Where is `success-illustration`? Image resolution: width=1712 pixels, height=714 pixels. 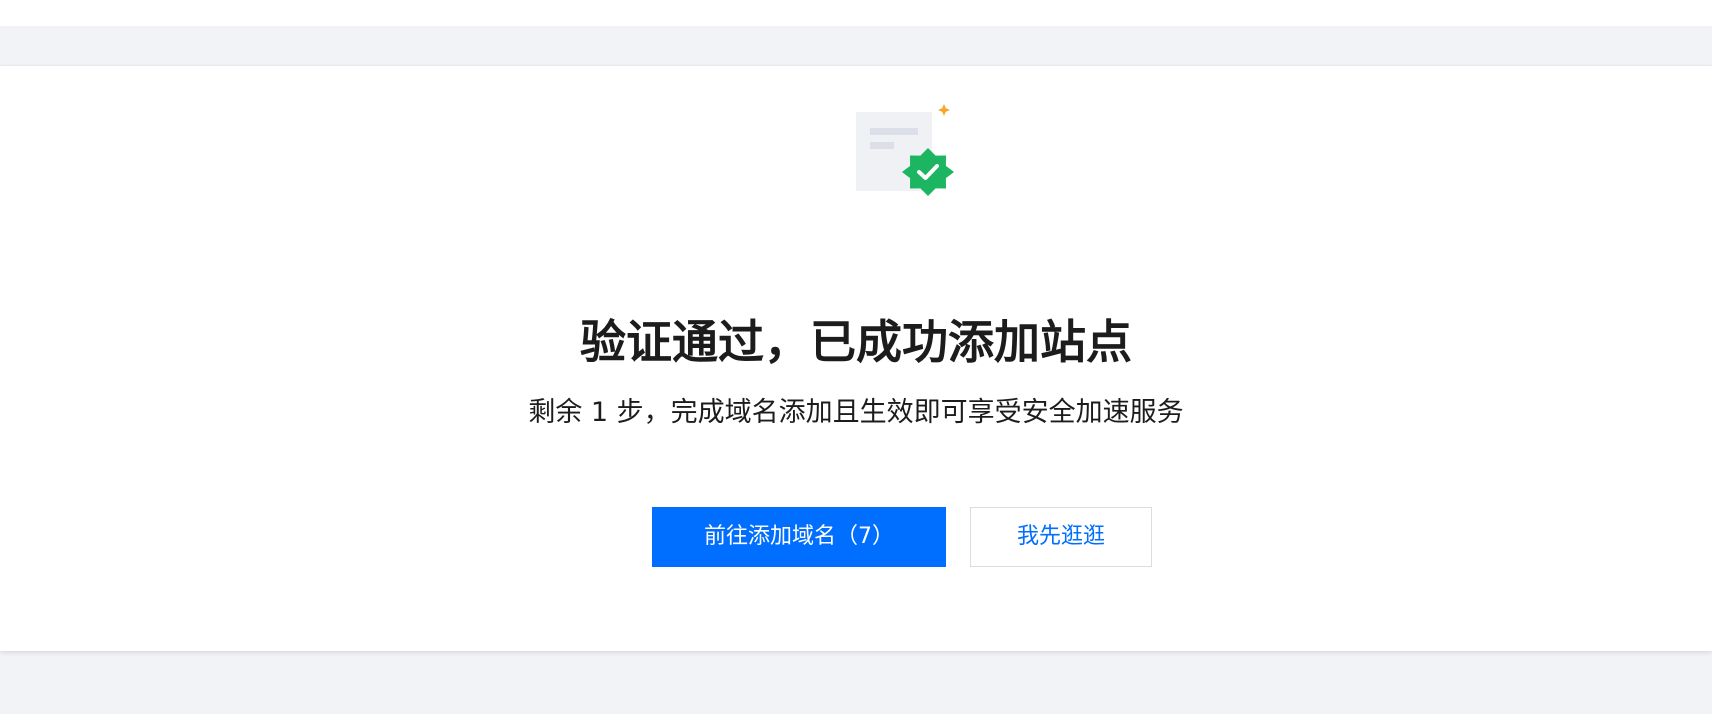
success-illustration is located at coordinates (909, 155).